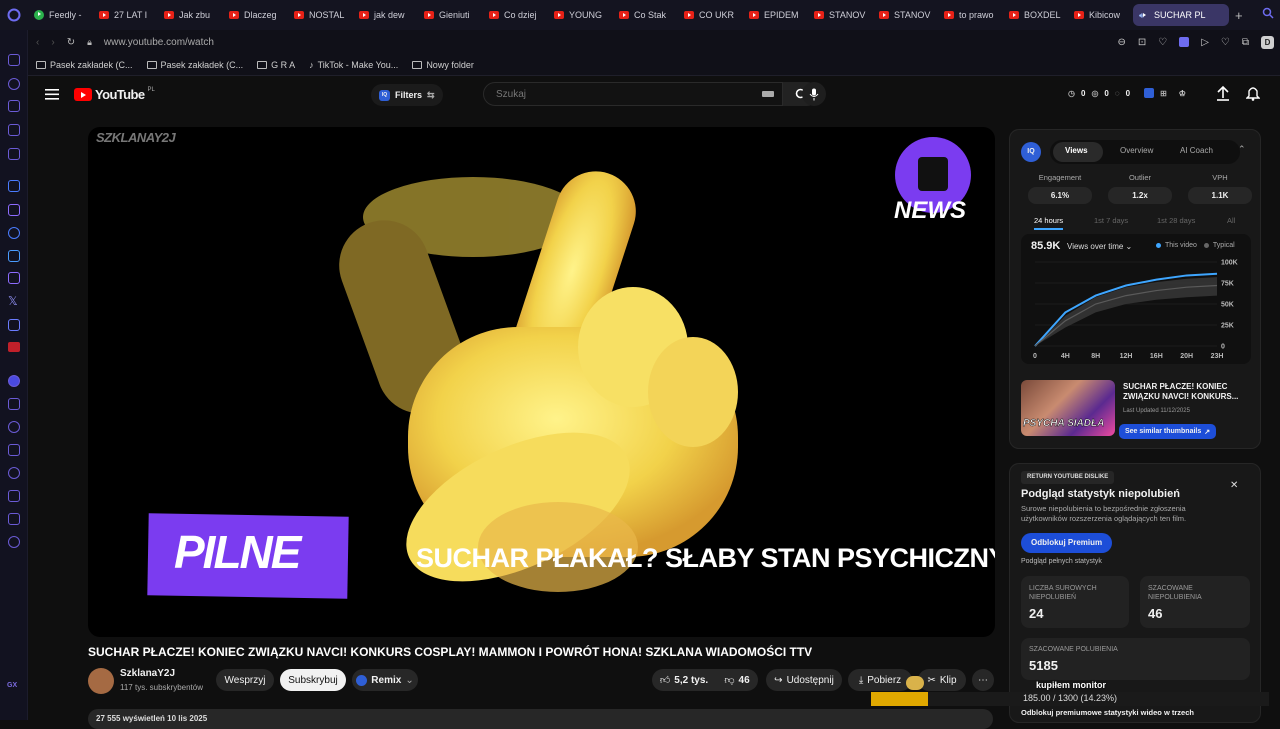 The height and width of the screenshot is (729, 1280). What do you see at coordinates (1242, 149) in the screenshot?
I see `collapse-icon: ⌃` at bounding box center [1242, 149].